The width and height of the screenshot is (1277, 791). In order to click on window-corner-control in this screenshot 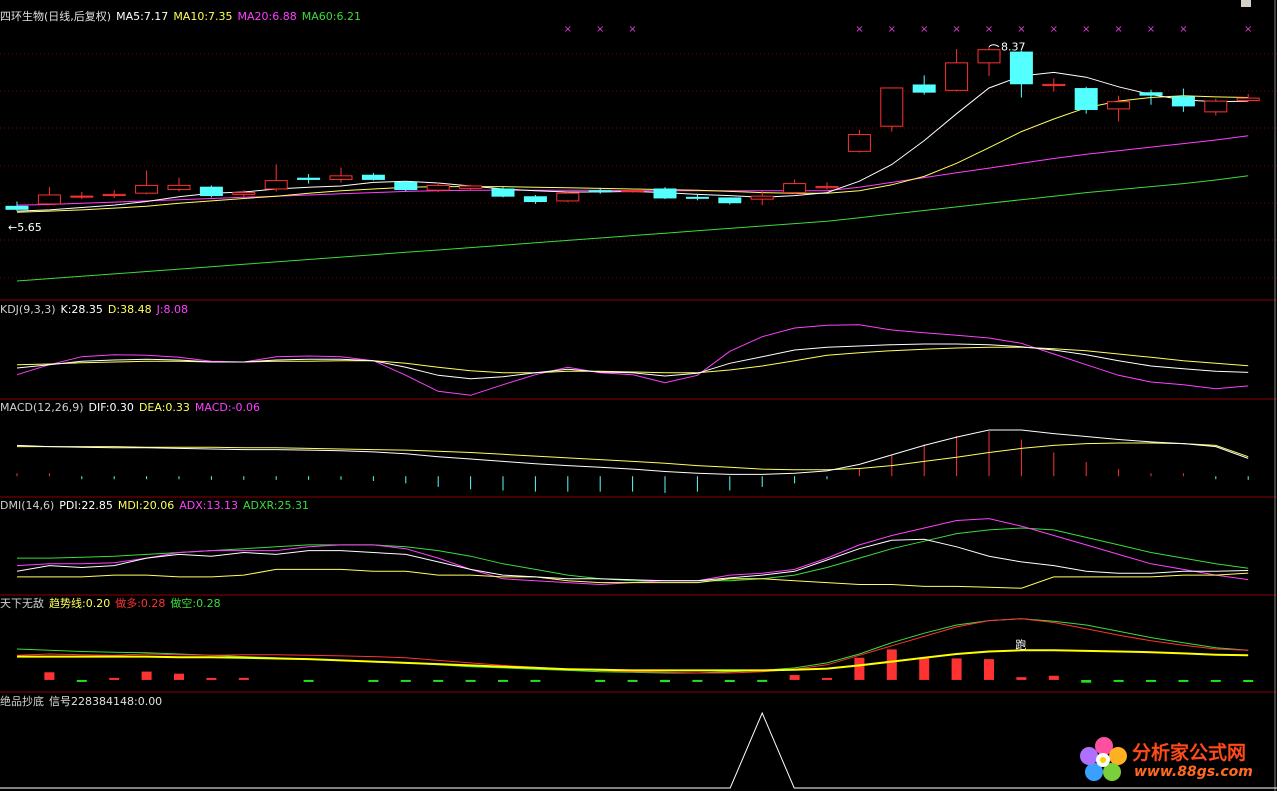, I will do `click(1246, 3)`.